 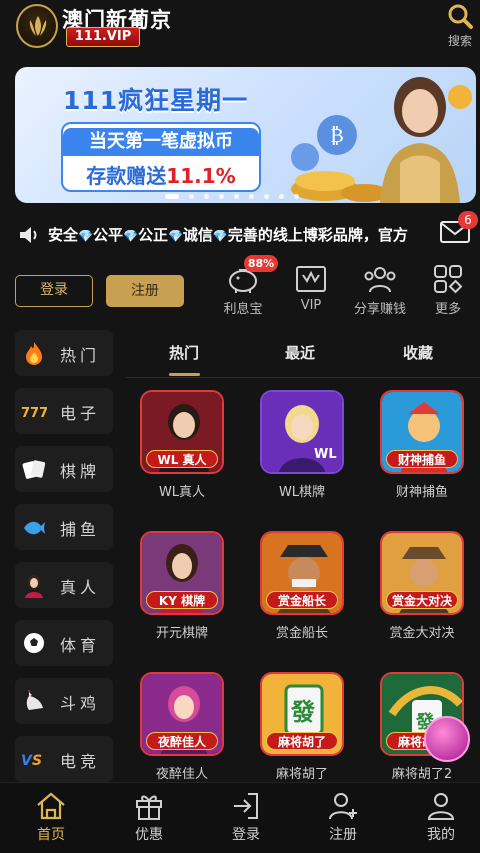 What do you see at coordinates (37, 761) in the screenshot?
I see `svg-text: S` at bounding box center [37, 761].